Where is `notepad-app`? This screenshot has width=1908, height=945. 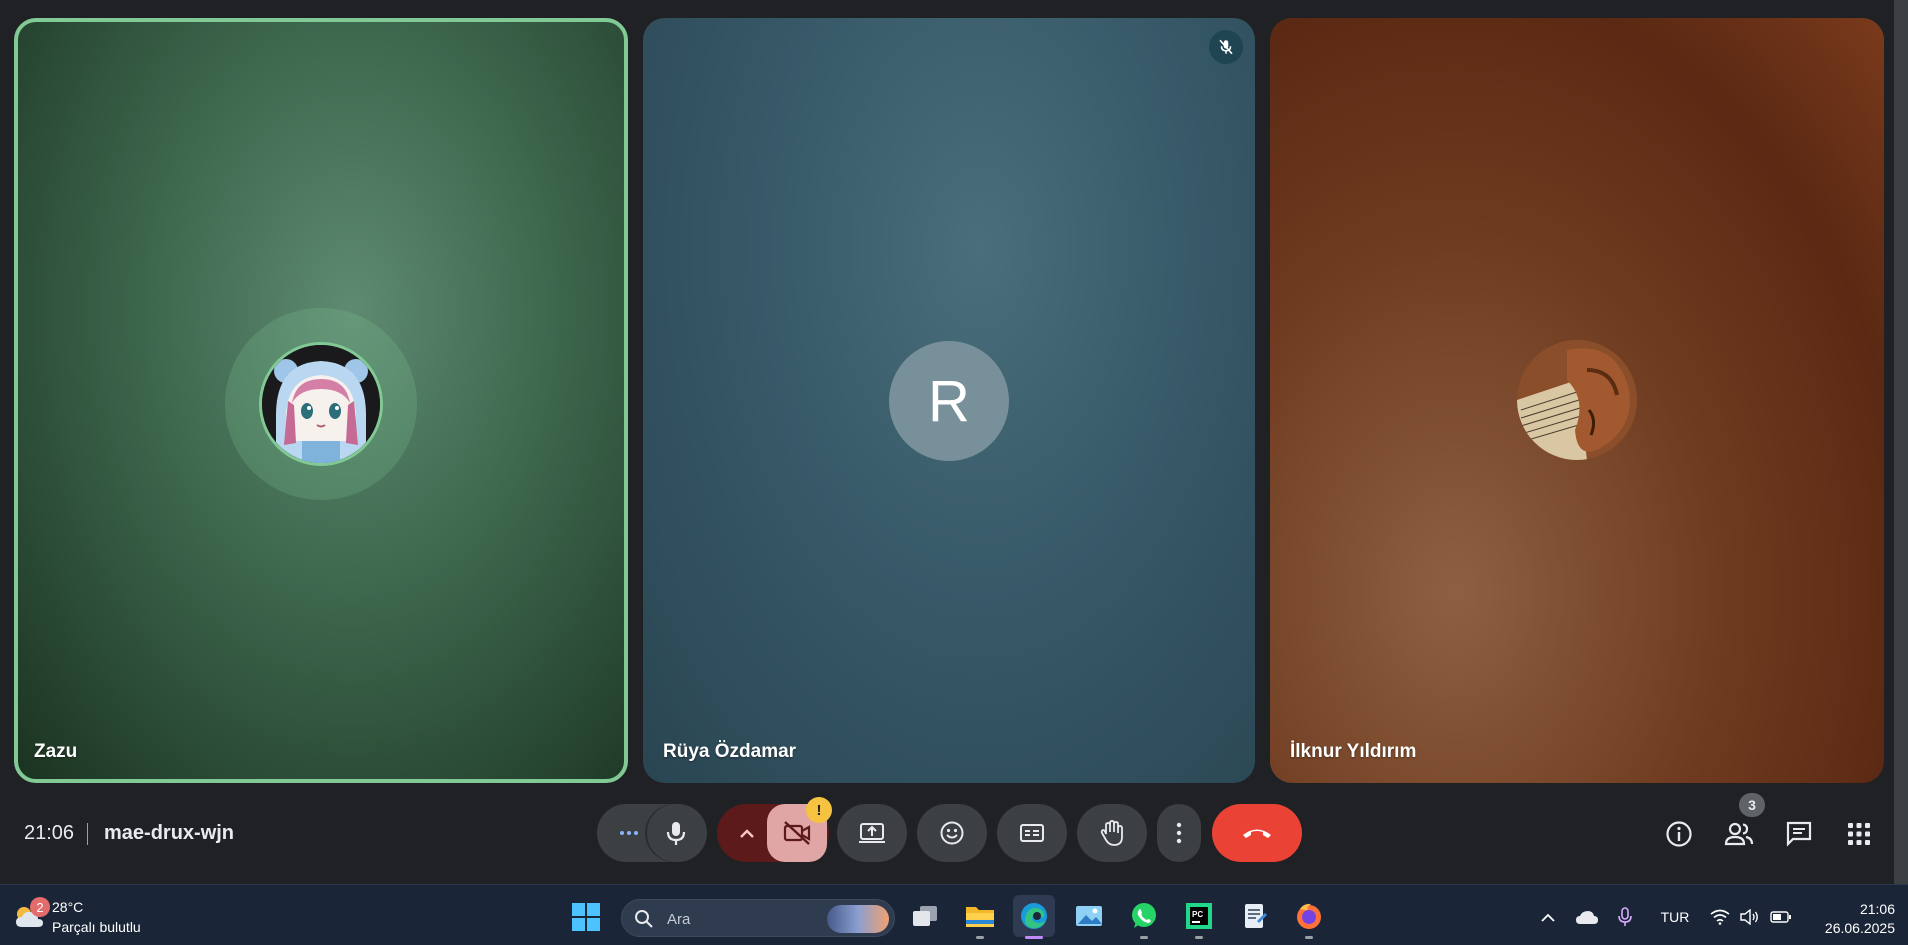 notepad-app is located at coordinates (1254, 916).